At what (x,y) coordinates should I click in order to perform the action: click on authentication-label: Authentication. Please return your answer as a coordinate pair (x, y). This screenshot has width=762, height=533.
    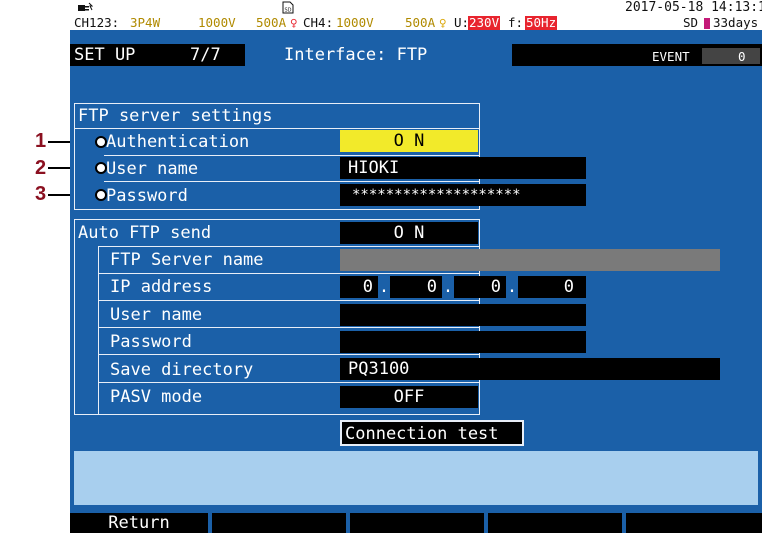
    Looking at the image, I should click on (178, 142).